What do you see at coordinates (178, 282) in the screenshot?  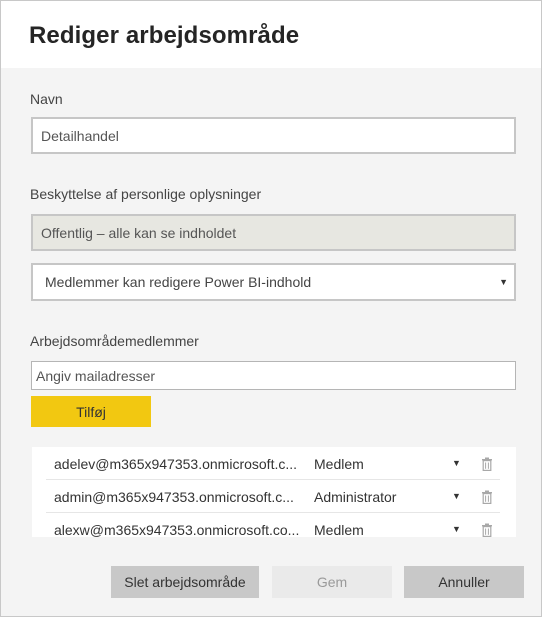 I see `permission-select-value: Medlemmer kan redigere Power BI-indhold` at bounding box center [178, 282].